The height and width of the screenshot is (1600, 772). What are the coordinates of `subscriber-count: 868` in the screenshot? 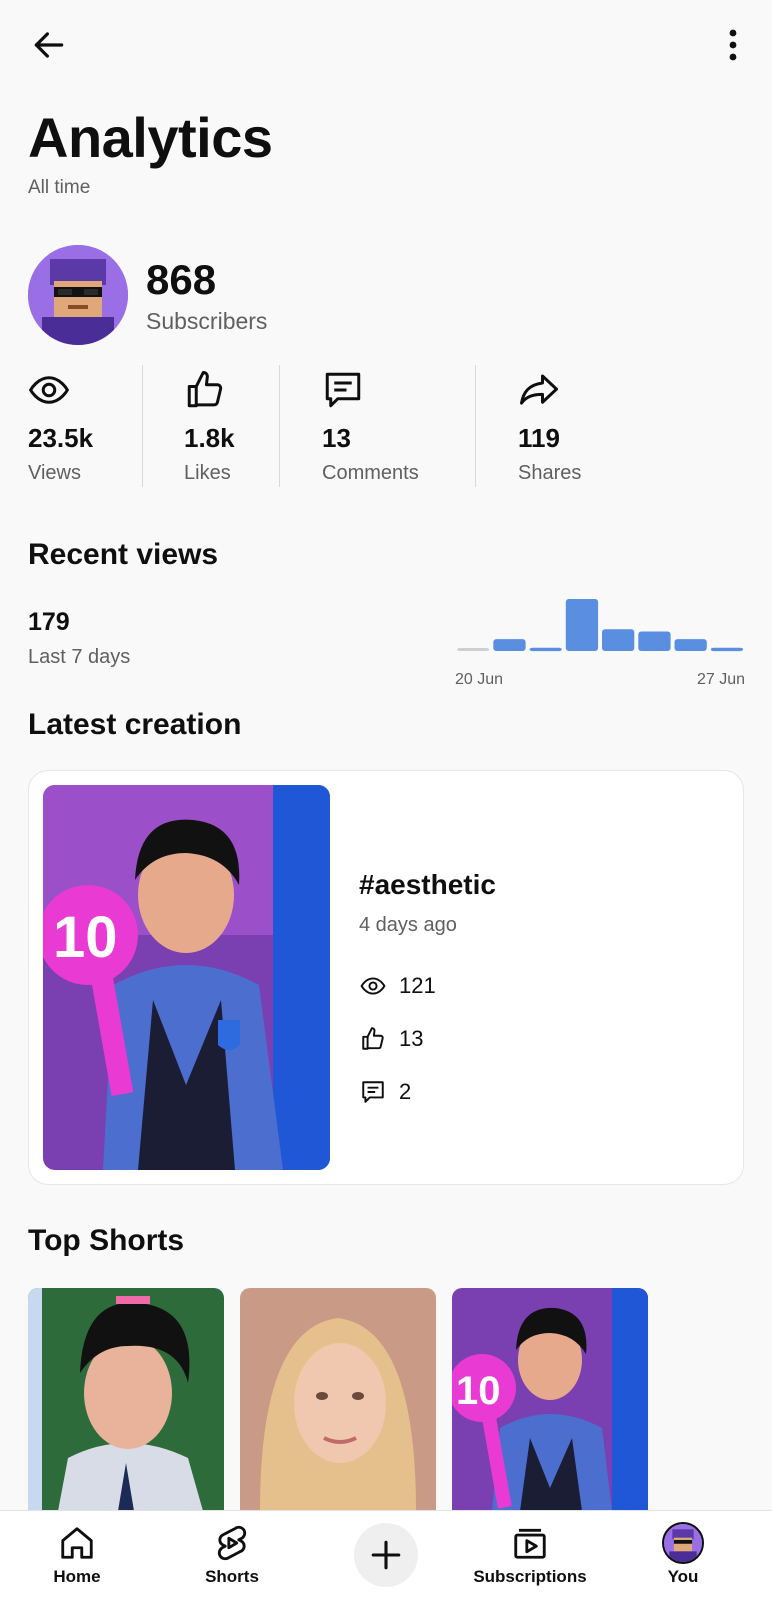 It's located at (181, 279).